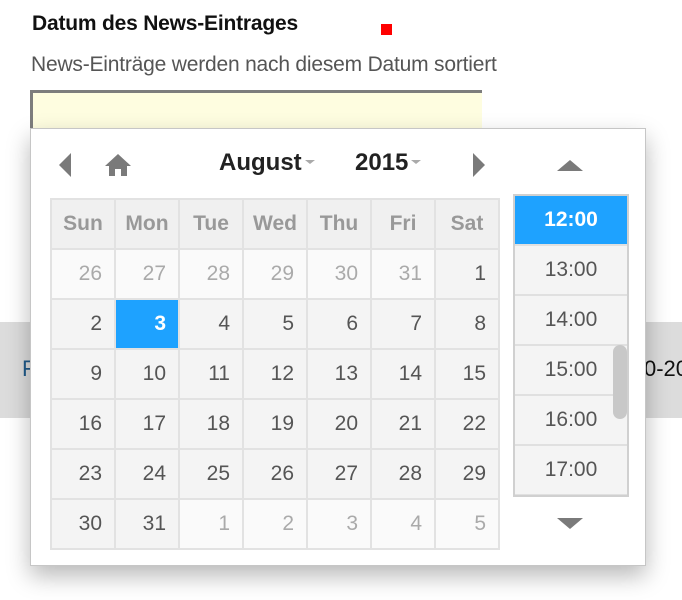  Describe the element at coordinates (571, 470) in the screenshot. I see `time-option: 17:00` at that location.